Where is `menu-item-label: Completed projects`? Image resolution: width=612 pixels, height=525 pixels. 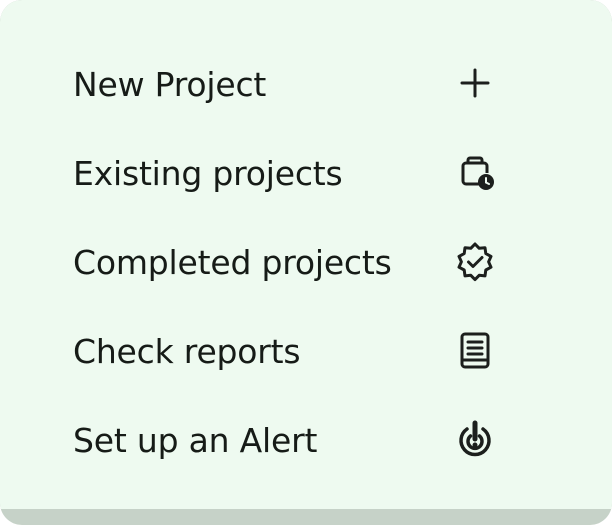 menu-item-label: Completed projects is located at coordinates (232, 262).